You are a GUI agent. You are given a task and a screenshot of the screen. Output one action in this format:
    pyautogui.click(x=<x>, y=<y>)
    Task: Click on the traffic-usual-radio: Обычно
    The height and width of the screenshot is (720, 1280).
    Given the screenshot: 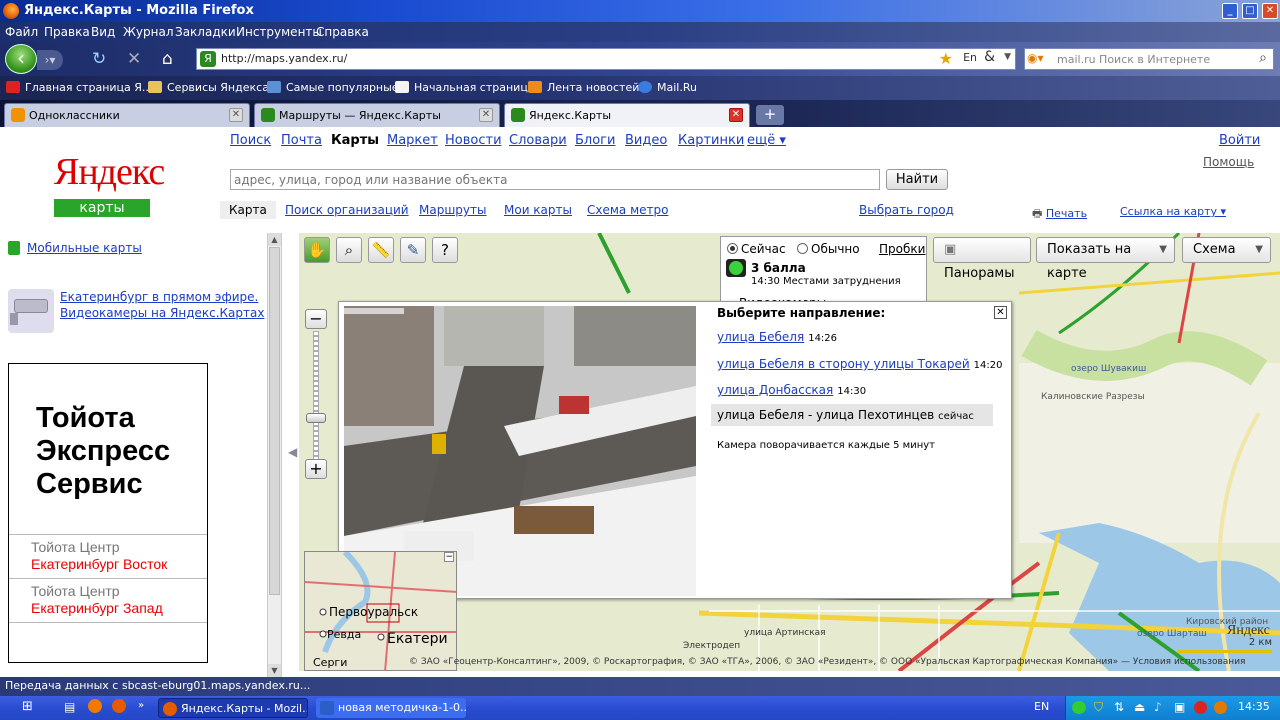 What is the action you would take?
    pyautogui.click(x=828, y=249)
    